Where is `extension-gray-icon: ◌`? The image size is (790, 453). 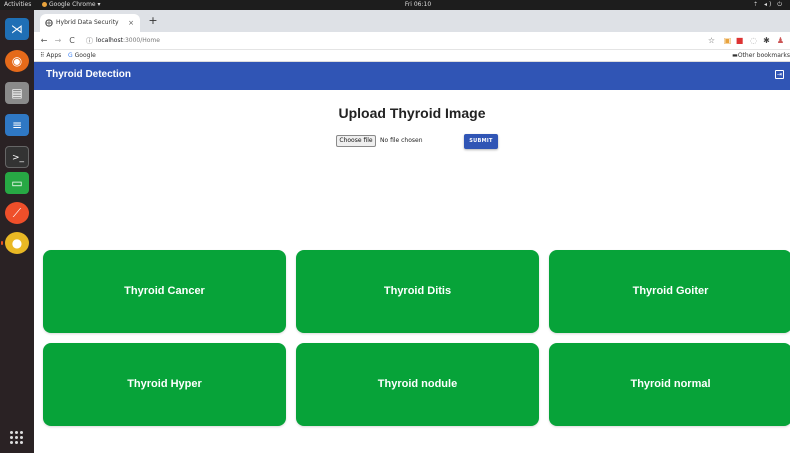
extension-gray-icon: ◌ is located at coordinates (753, 40).